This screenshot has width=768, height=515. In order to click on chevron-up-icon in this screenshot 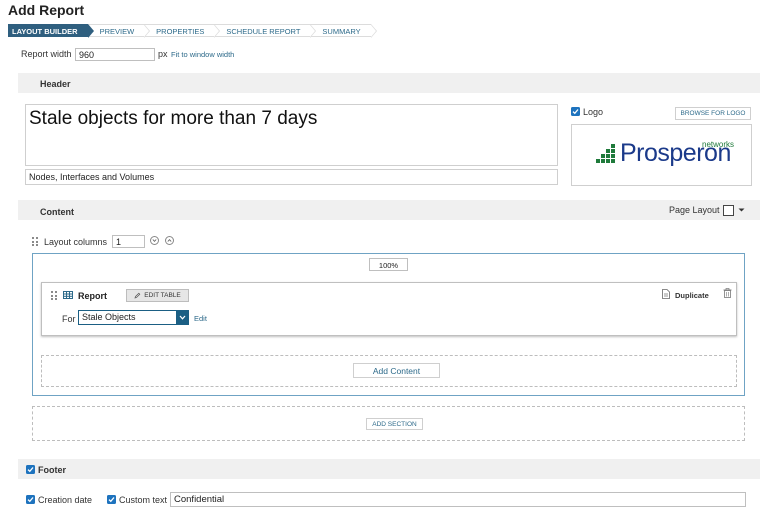, I will do `click(169, 240)`.